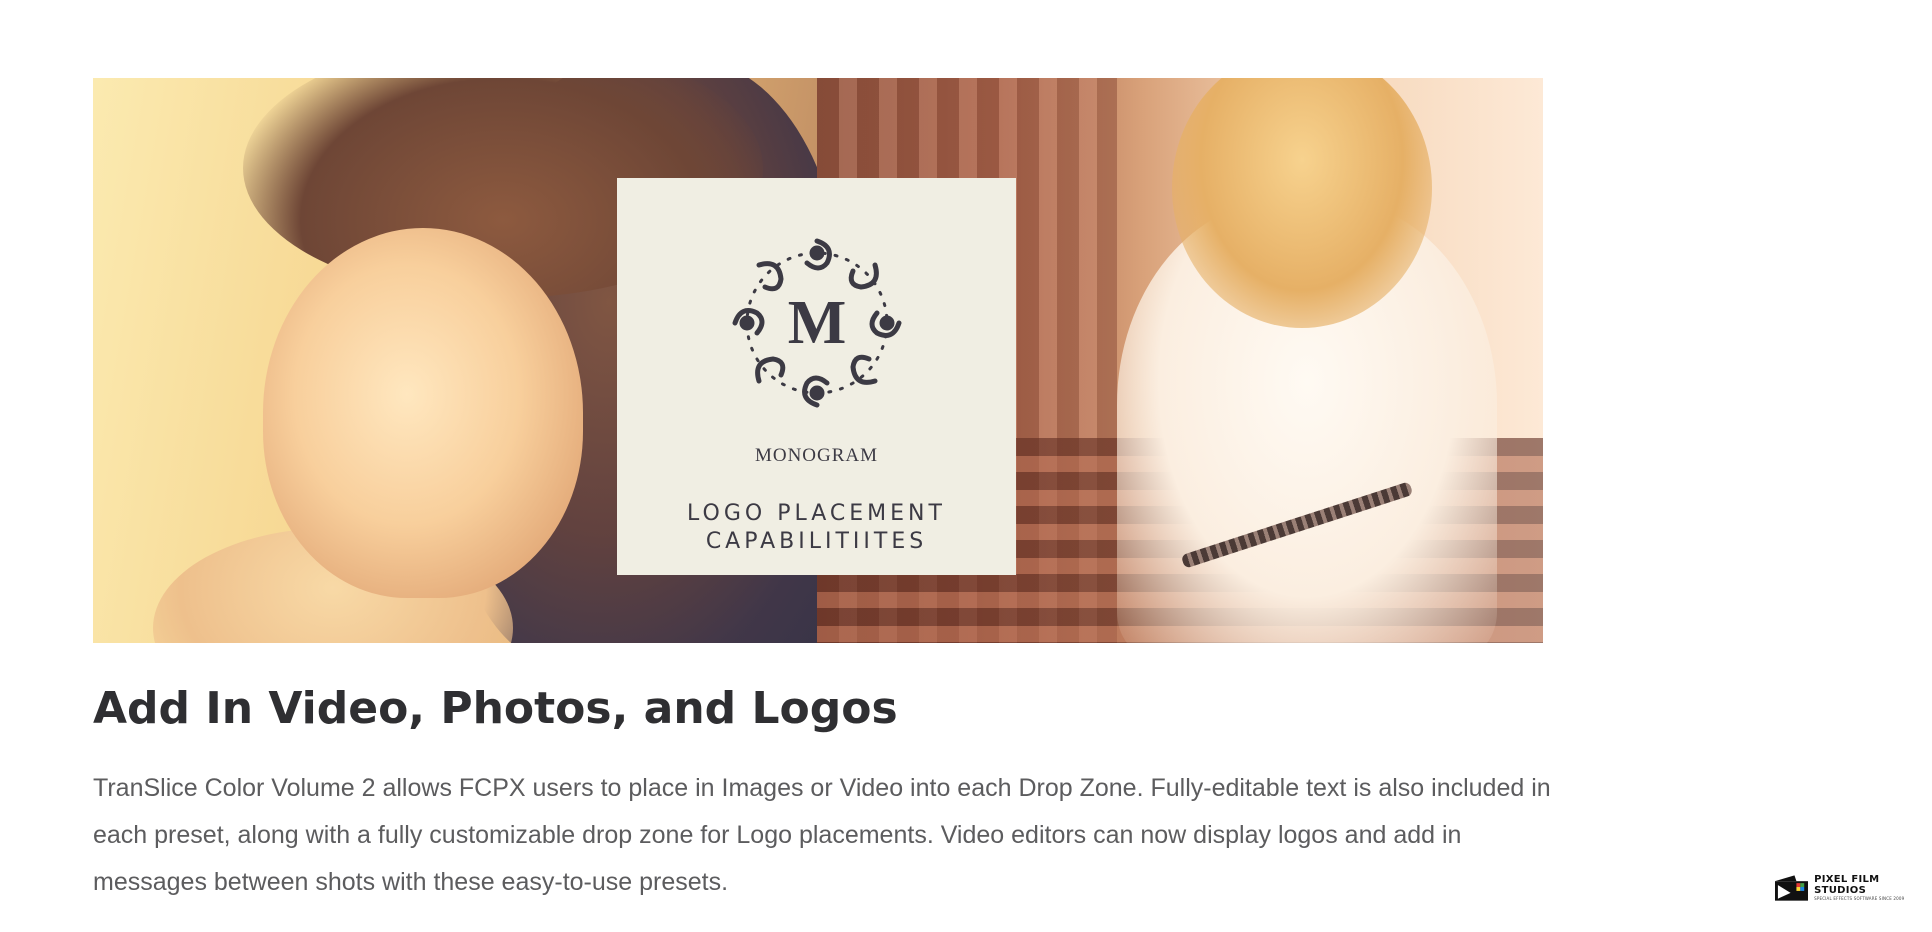 This screenshot has height=932, width=1932. I want to click on monogram-emblem-icon: M, so click(817, 323).